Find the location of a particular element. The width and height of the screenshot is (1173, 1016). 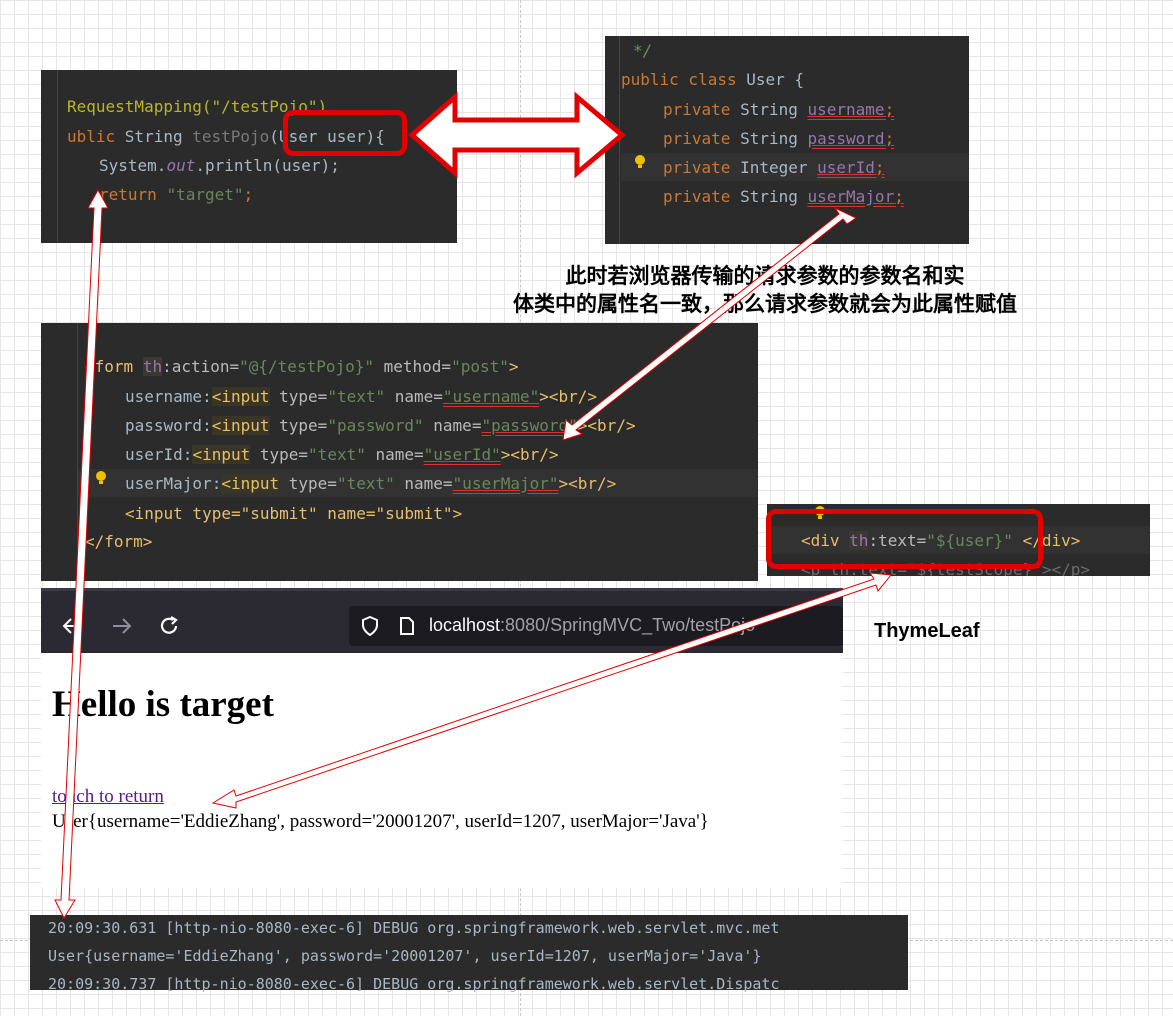

double-arrow is located at coordinates (517, 135).